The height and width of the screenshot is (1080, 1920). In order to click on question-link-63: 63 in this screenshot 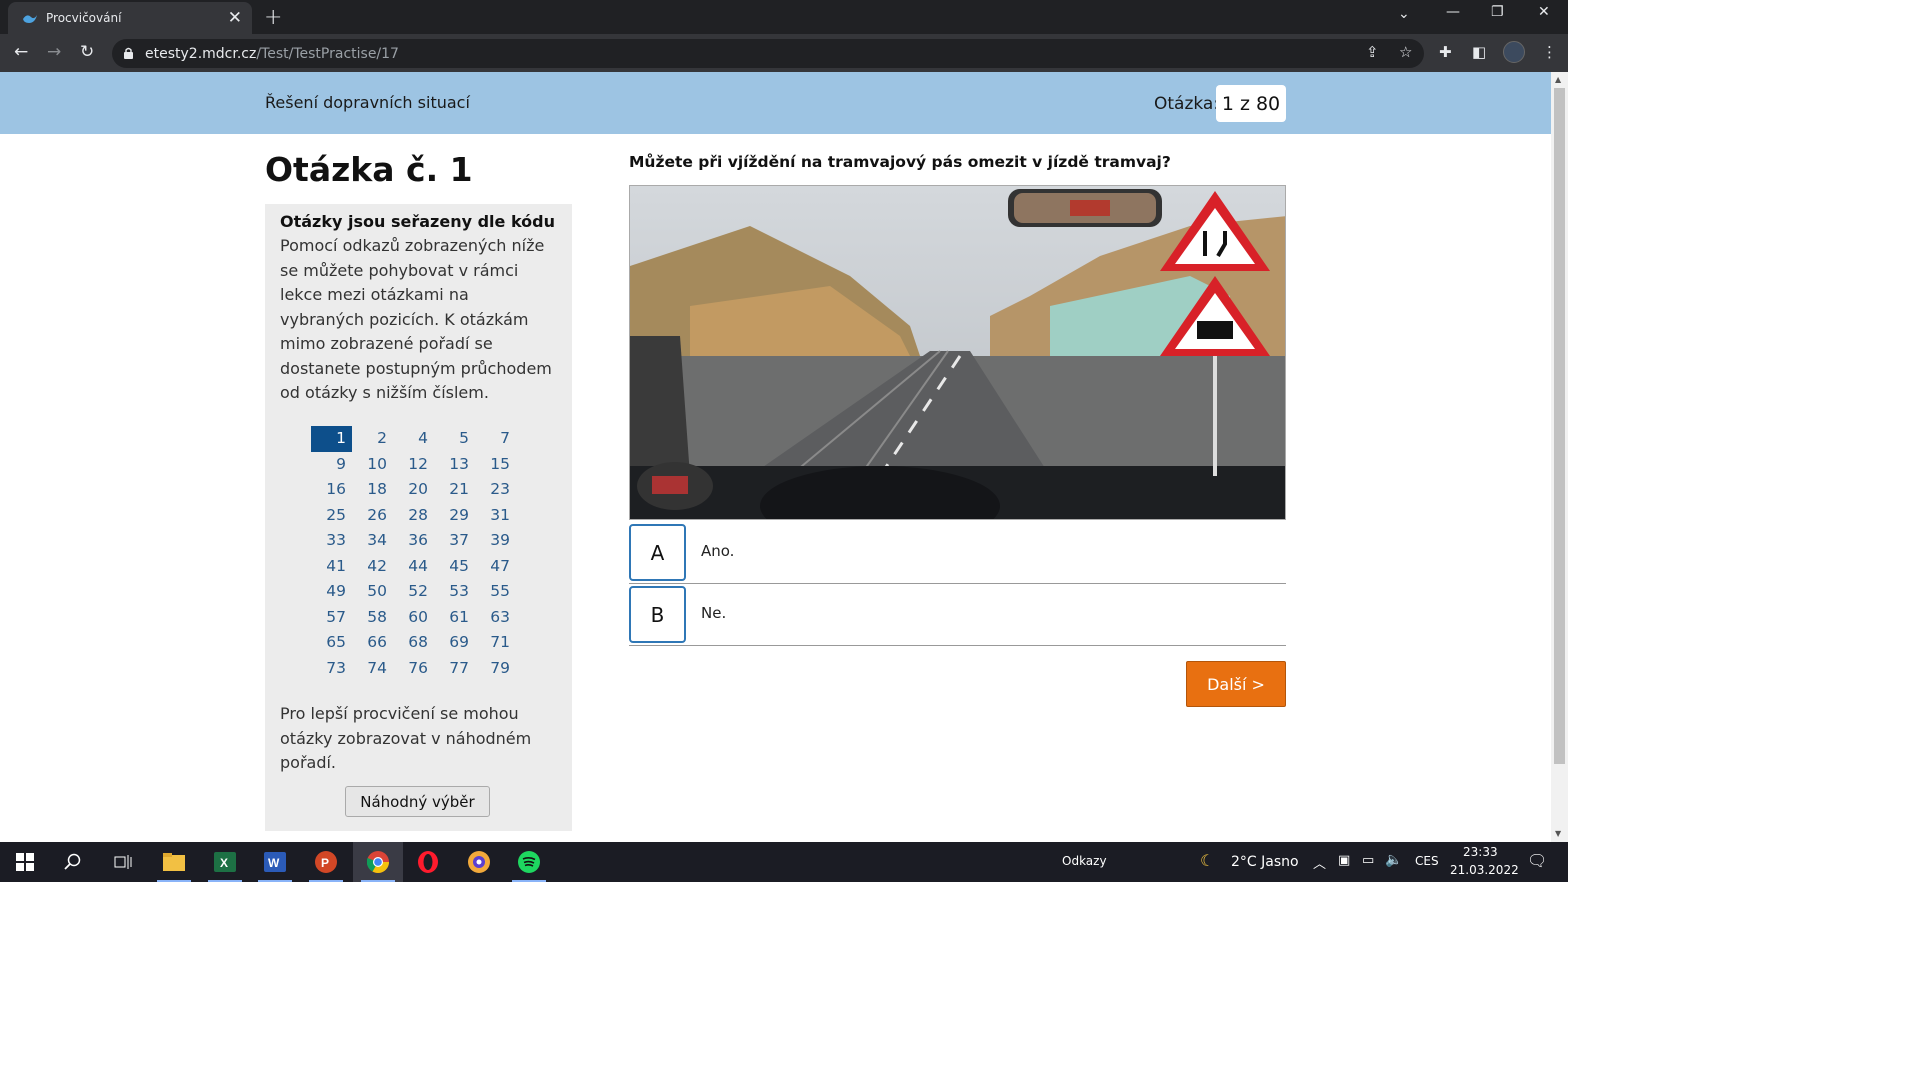, I will do `click(495, 618)`.